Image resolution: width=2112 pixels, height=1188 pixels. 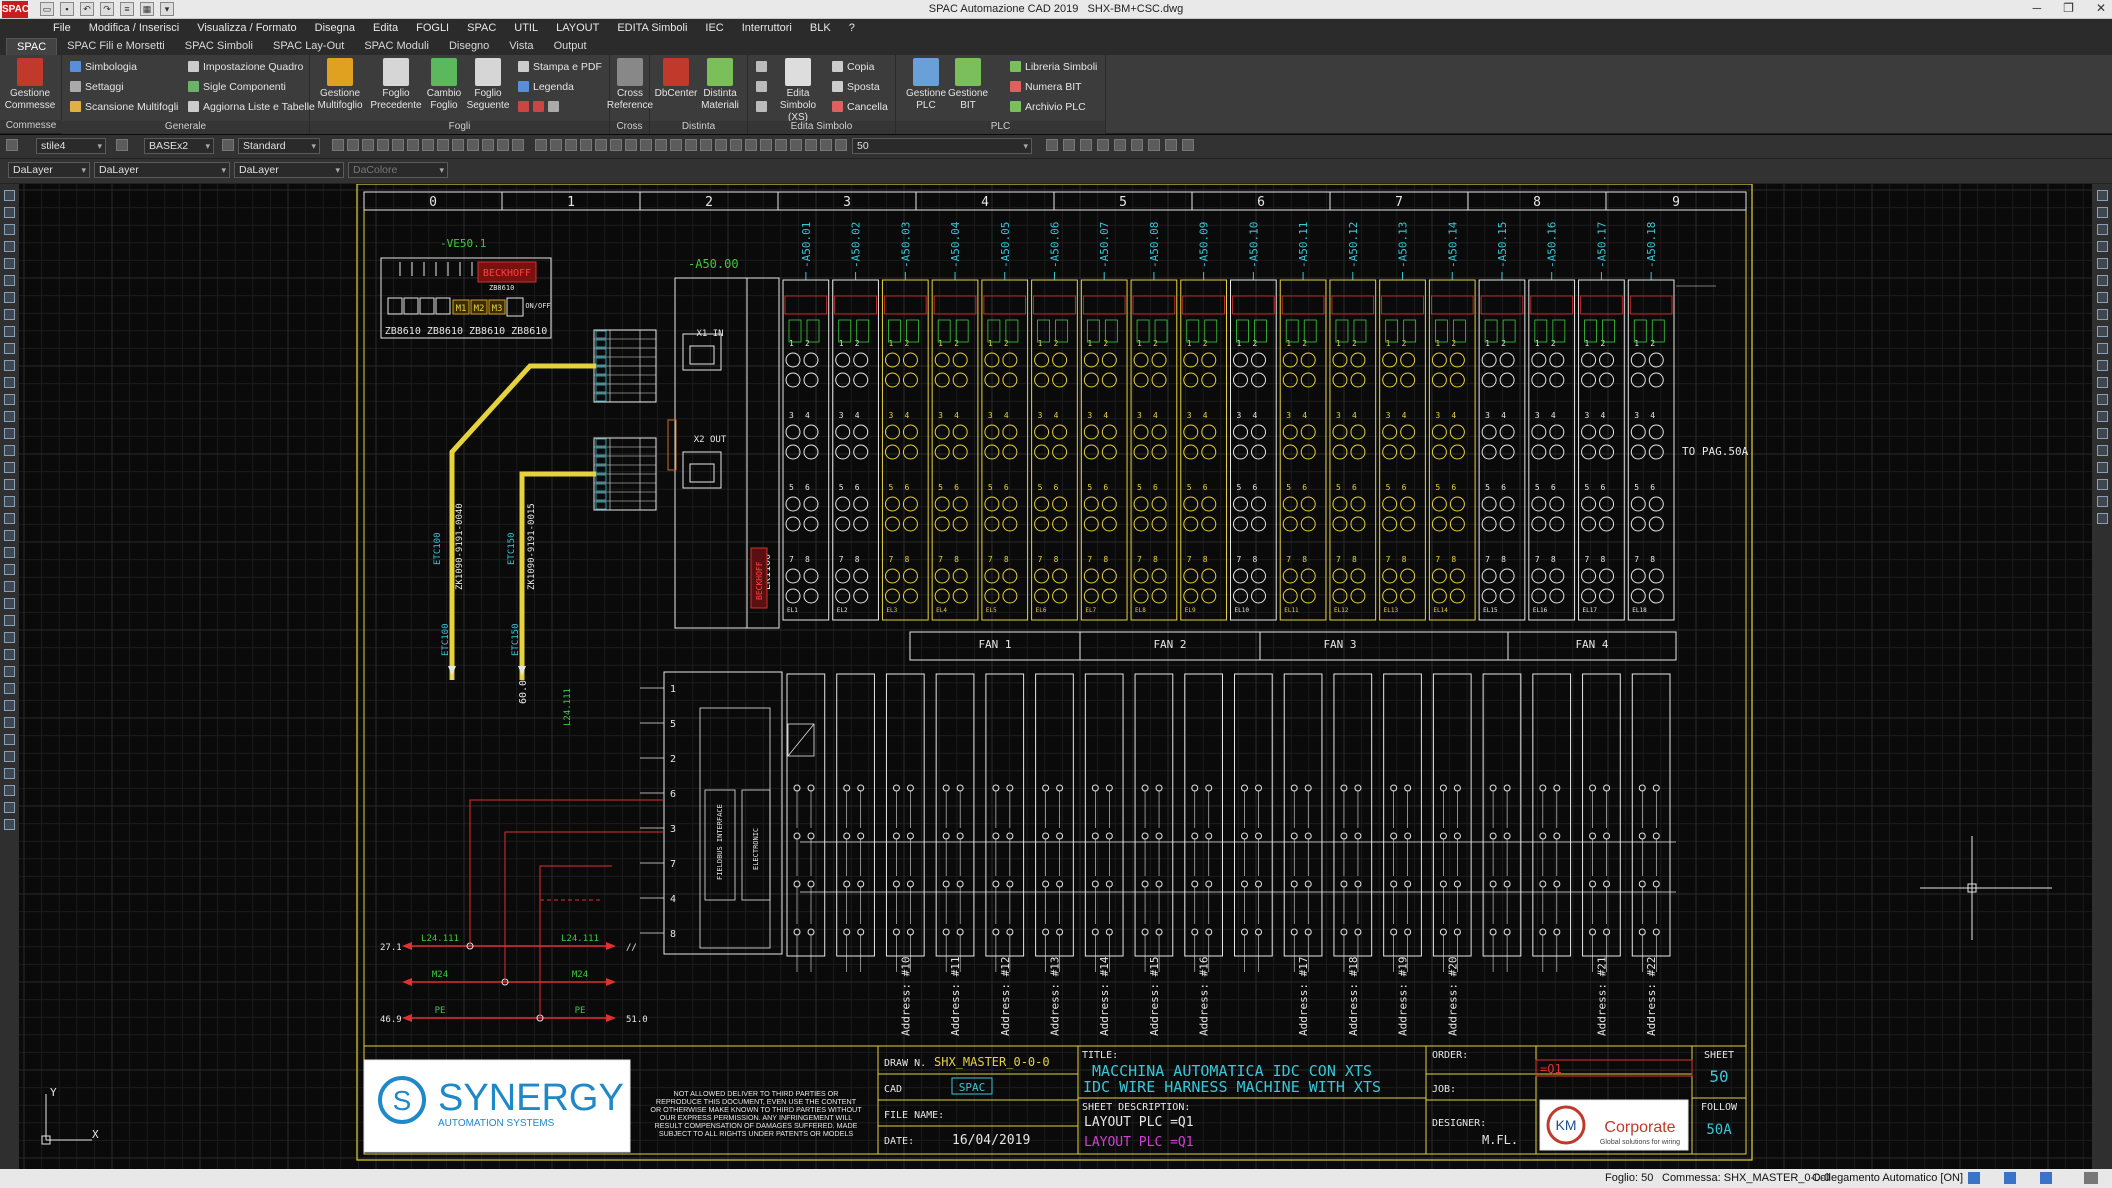 I want to click on aggiorna-liste-button: Aggiorna Liste e Tabelle, so click(x=251, y=107).